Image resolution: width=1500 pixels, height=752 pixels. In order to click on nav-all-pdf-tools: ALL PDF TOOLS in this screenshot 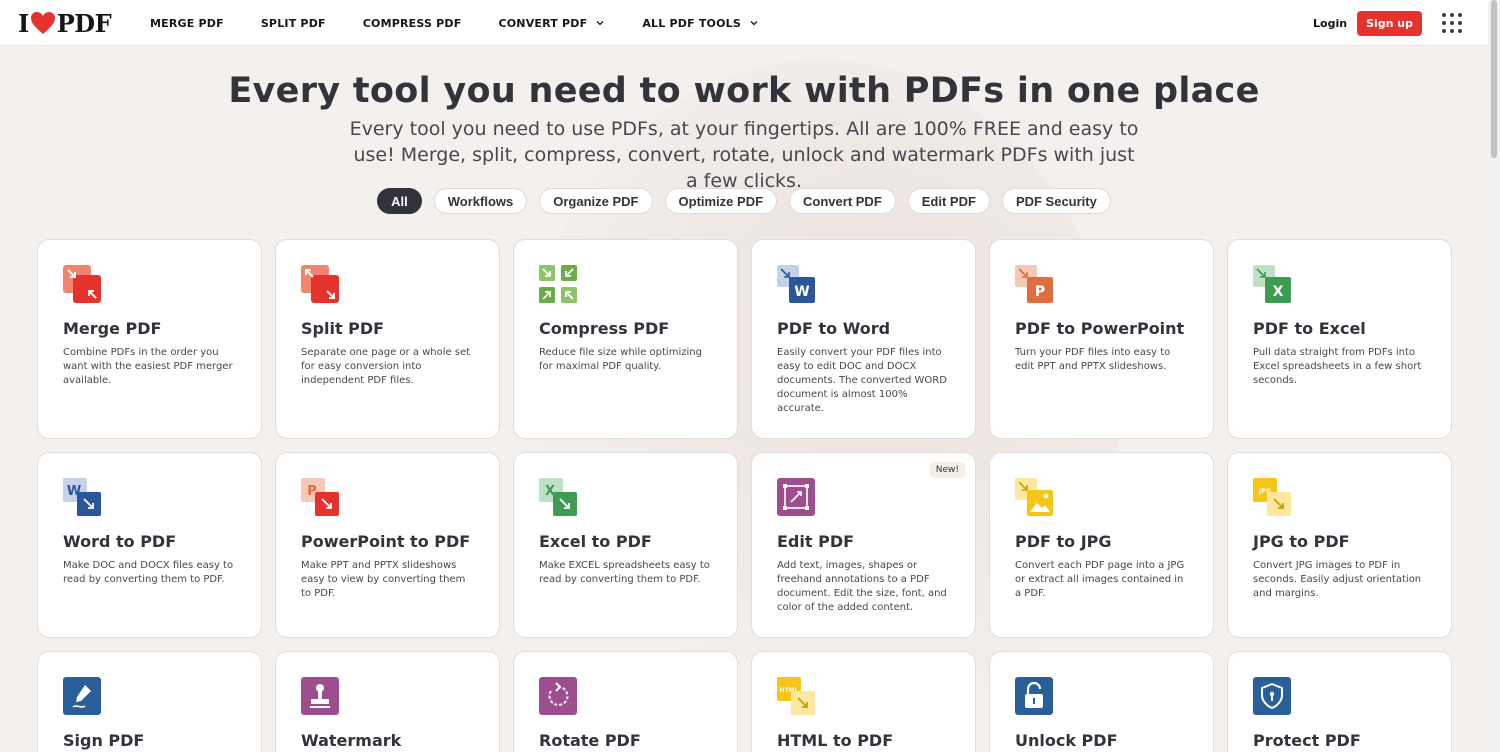, I will do `click(700, 23)`.